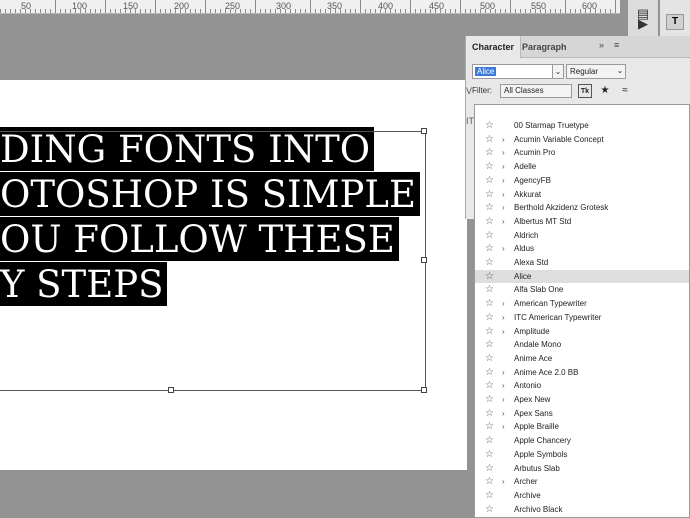  I want to click on font-list-item: ☆ › Apple Braille, so click(582, 427).